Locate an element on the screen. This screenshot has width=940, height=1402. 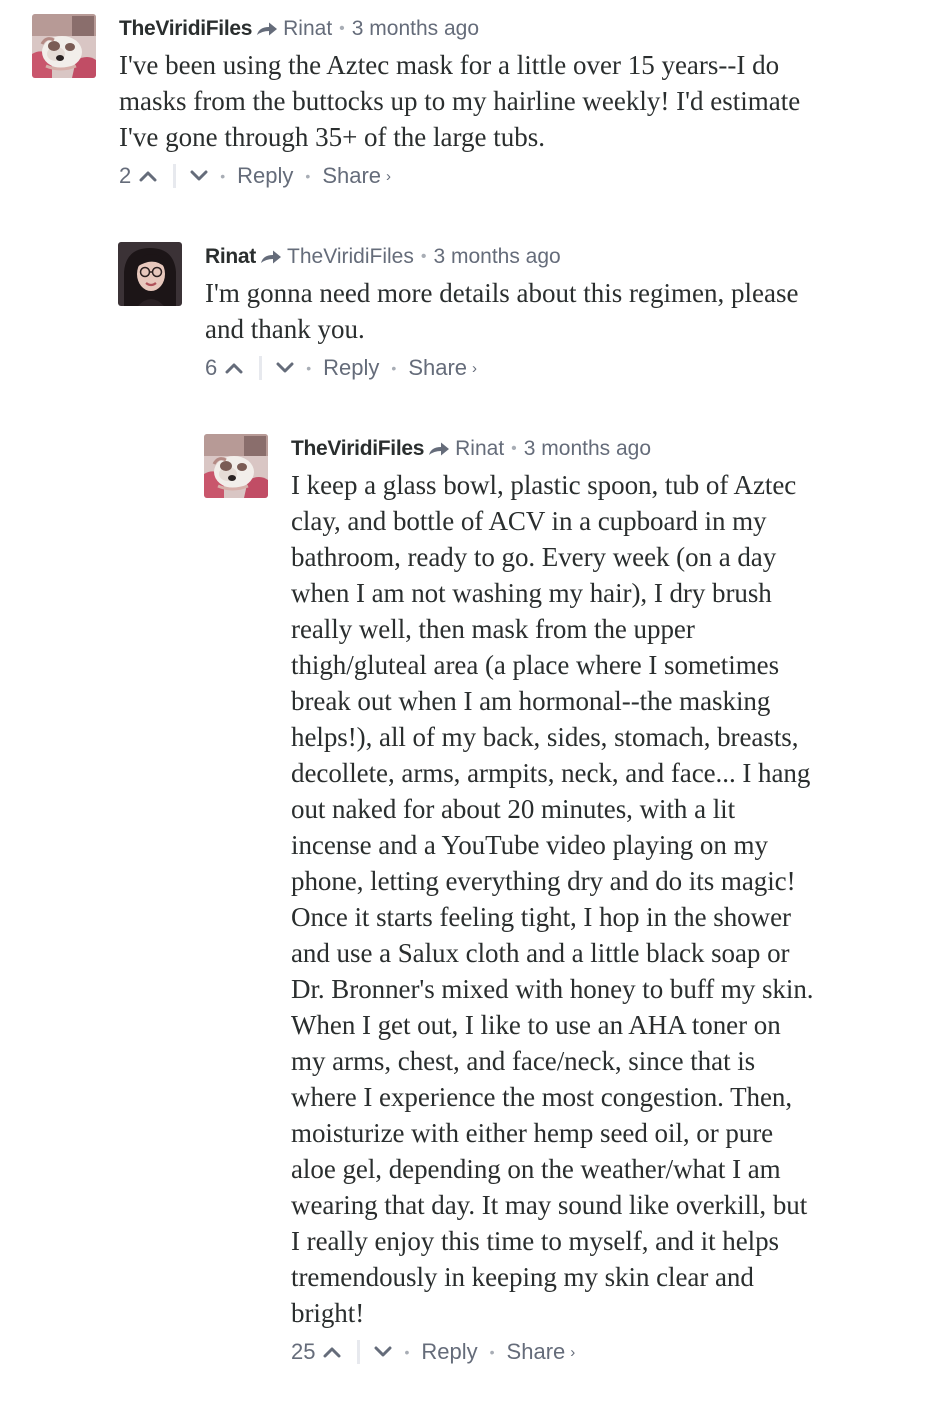
vote-controls: 6 is located at coordinates (249, 368).